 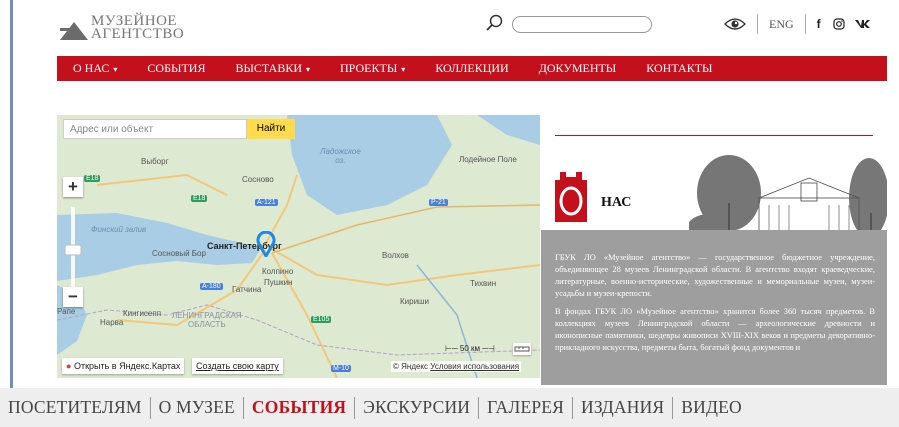 I want to click on open-in-yandex-maps-link: ● Открыть в Яндекс.Картах, so click(x=123, y=366).